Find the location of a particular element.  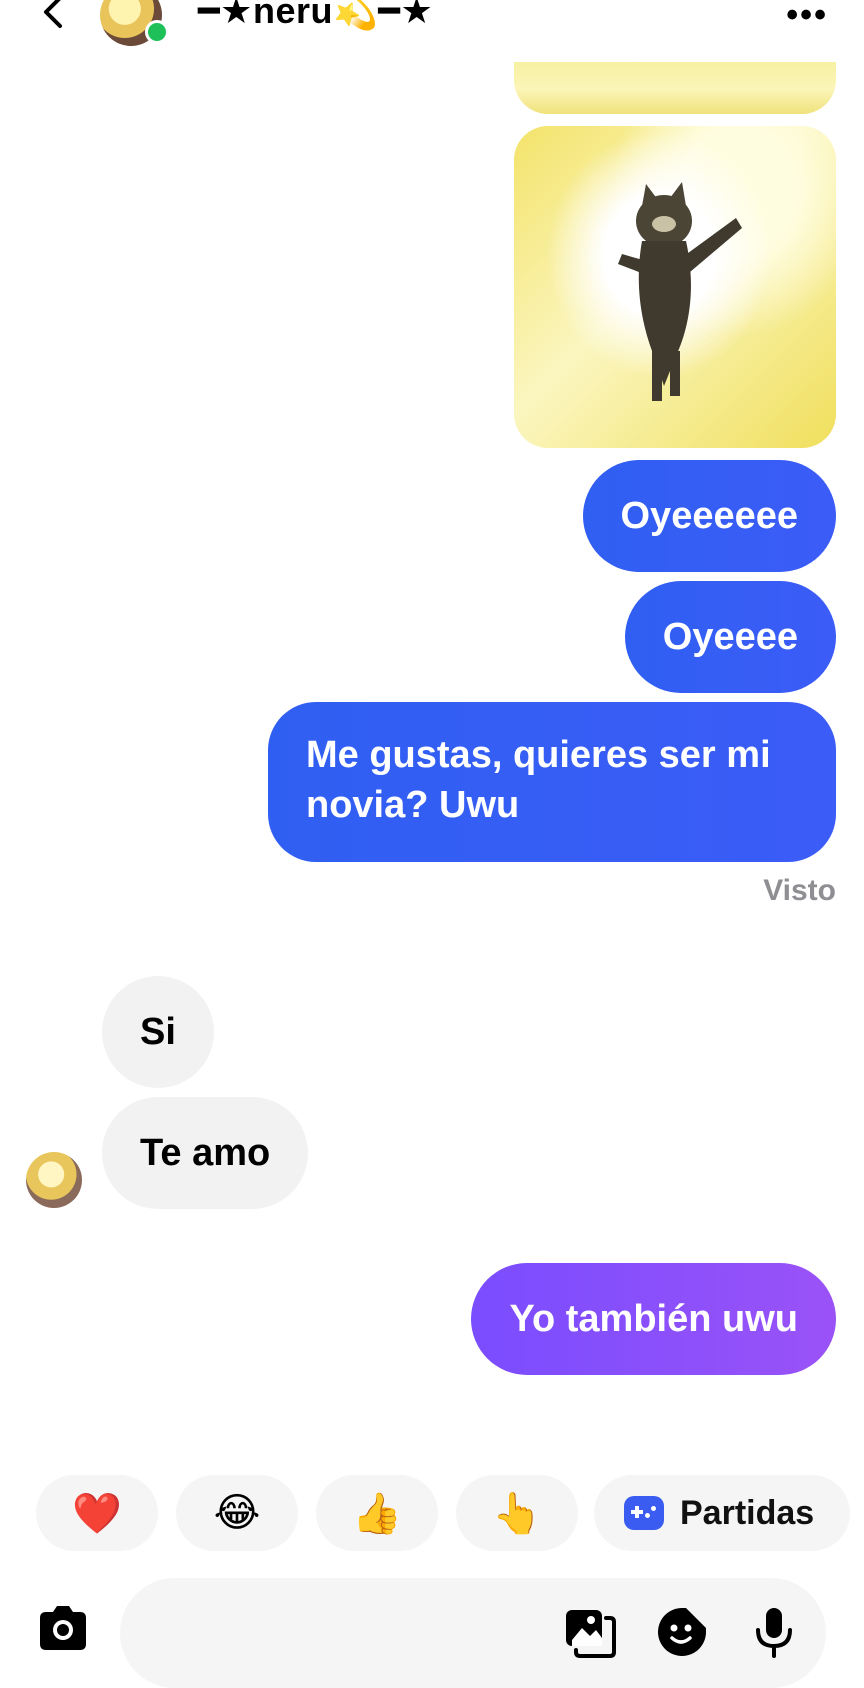

incoming-message: Te amo is located at coordinates (205, 1153).